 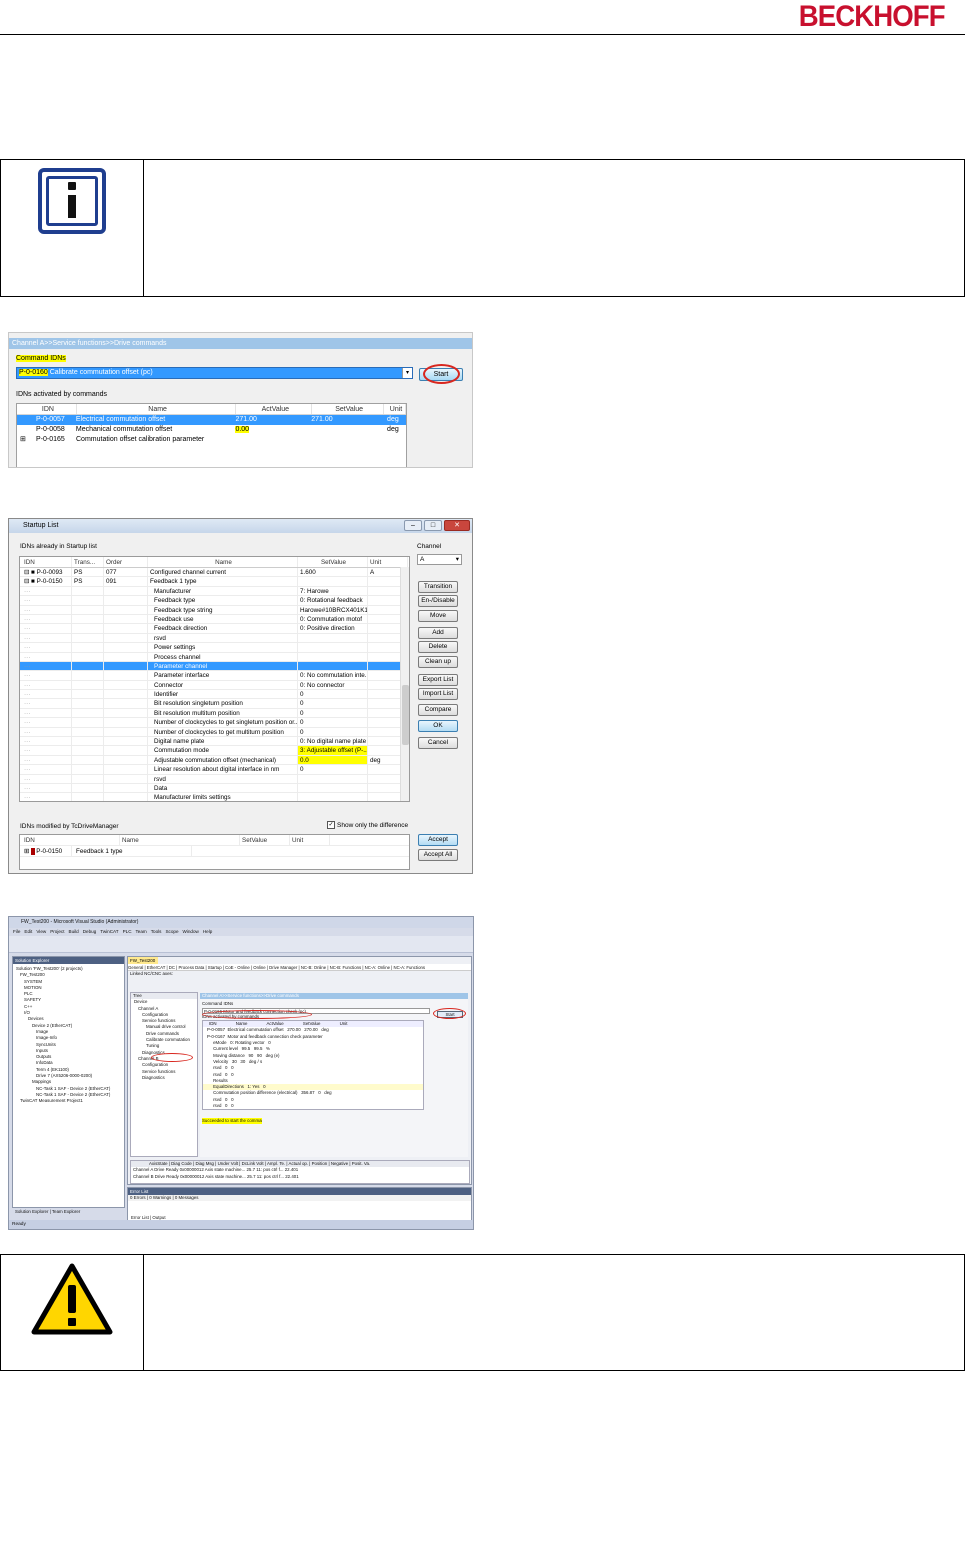 I want to click on table-row: ··· Identifier 0, so click(x=214, y=695).